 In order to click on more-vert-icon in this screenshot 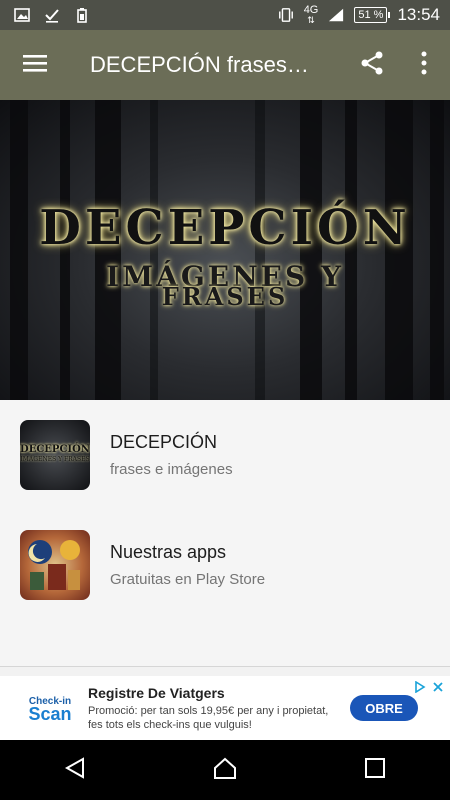, I will do `click(424, 65)`.